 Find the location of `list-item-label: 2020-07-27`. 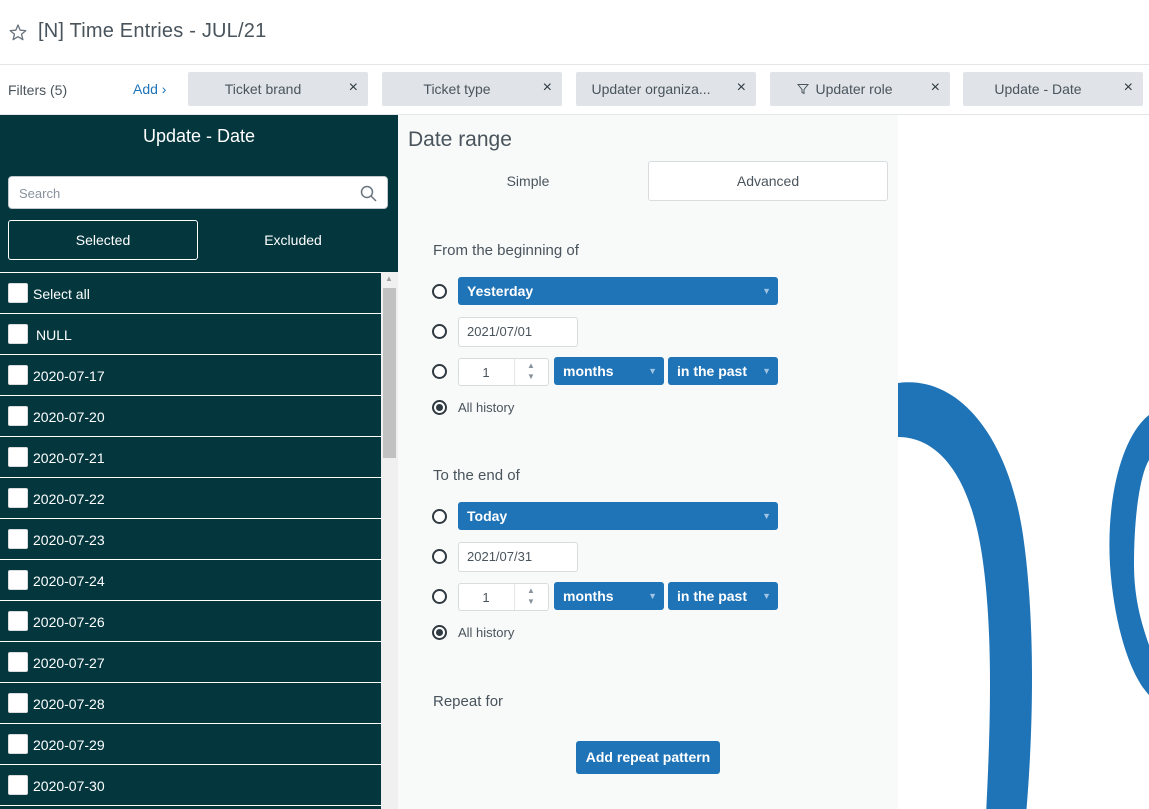

list-item-label: 2020-07-27 is located at coordinates (69, 663).